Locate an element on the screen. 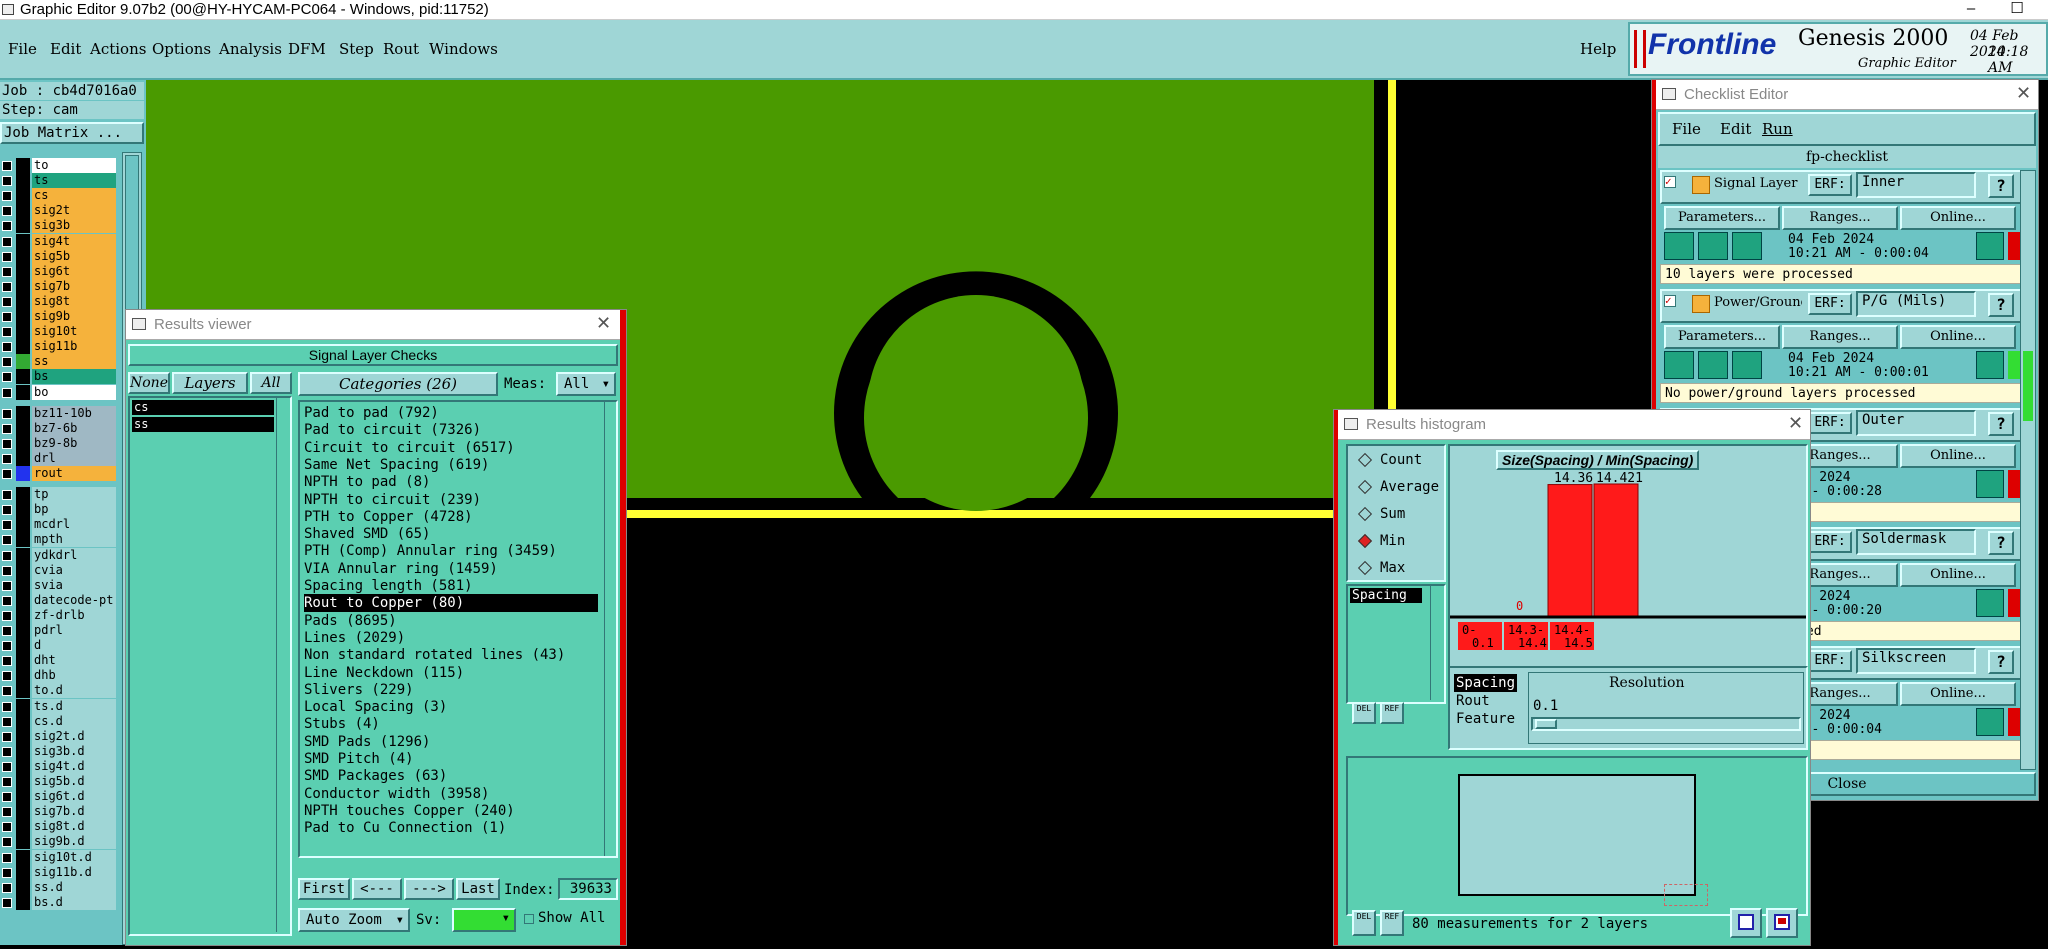 This screenshot has width=2048, height=949. category-item: SMD Pads (1296) is located at coordinates (367, 742).